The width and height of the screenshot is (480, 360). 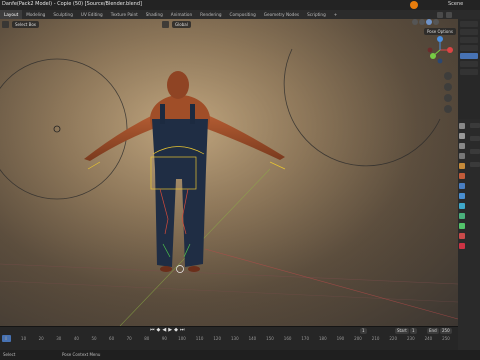 What do you see at coordinates (462, 226) in the screenshot?
I see `constraints-tab-icon` at bounding box center [462, 226].